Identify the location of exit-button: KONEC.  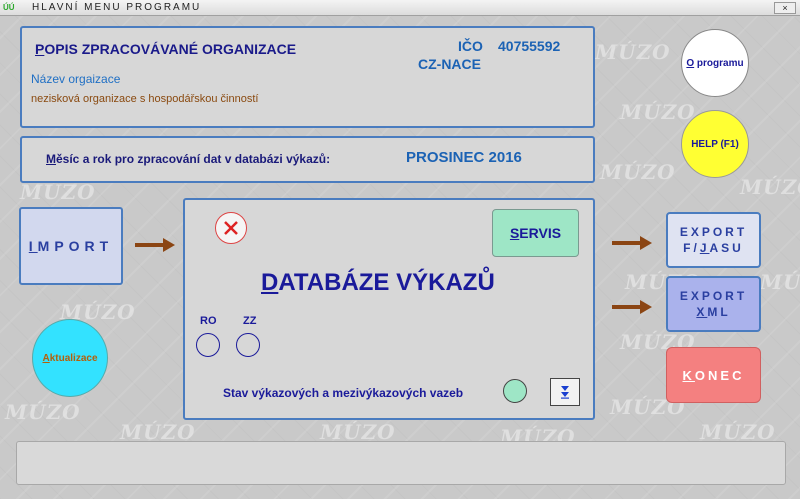
(713, 375).